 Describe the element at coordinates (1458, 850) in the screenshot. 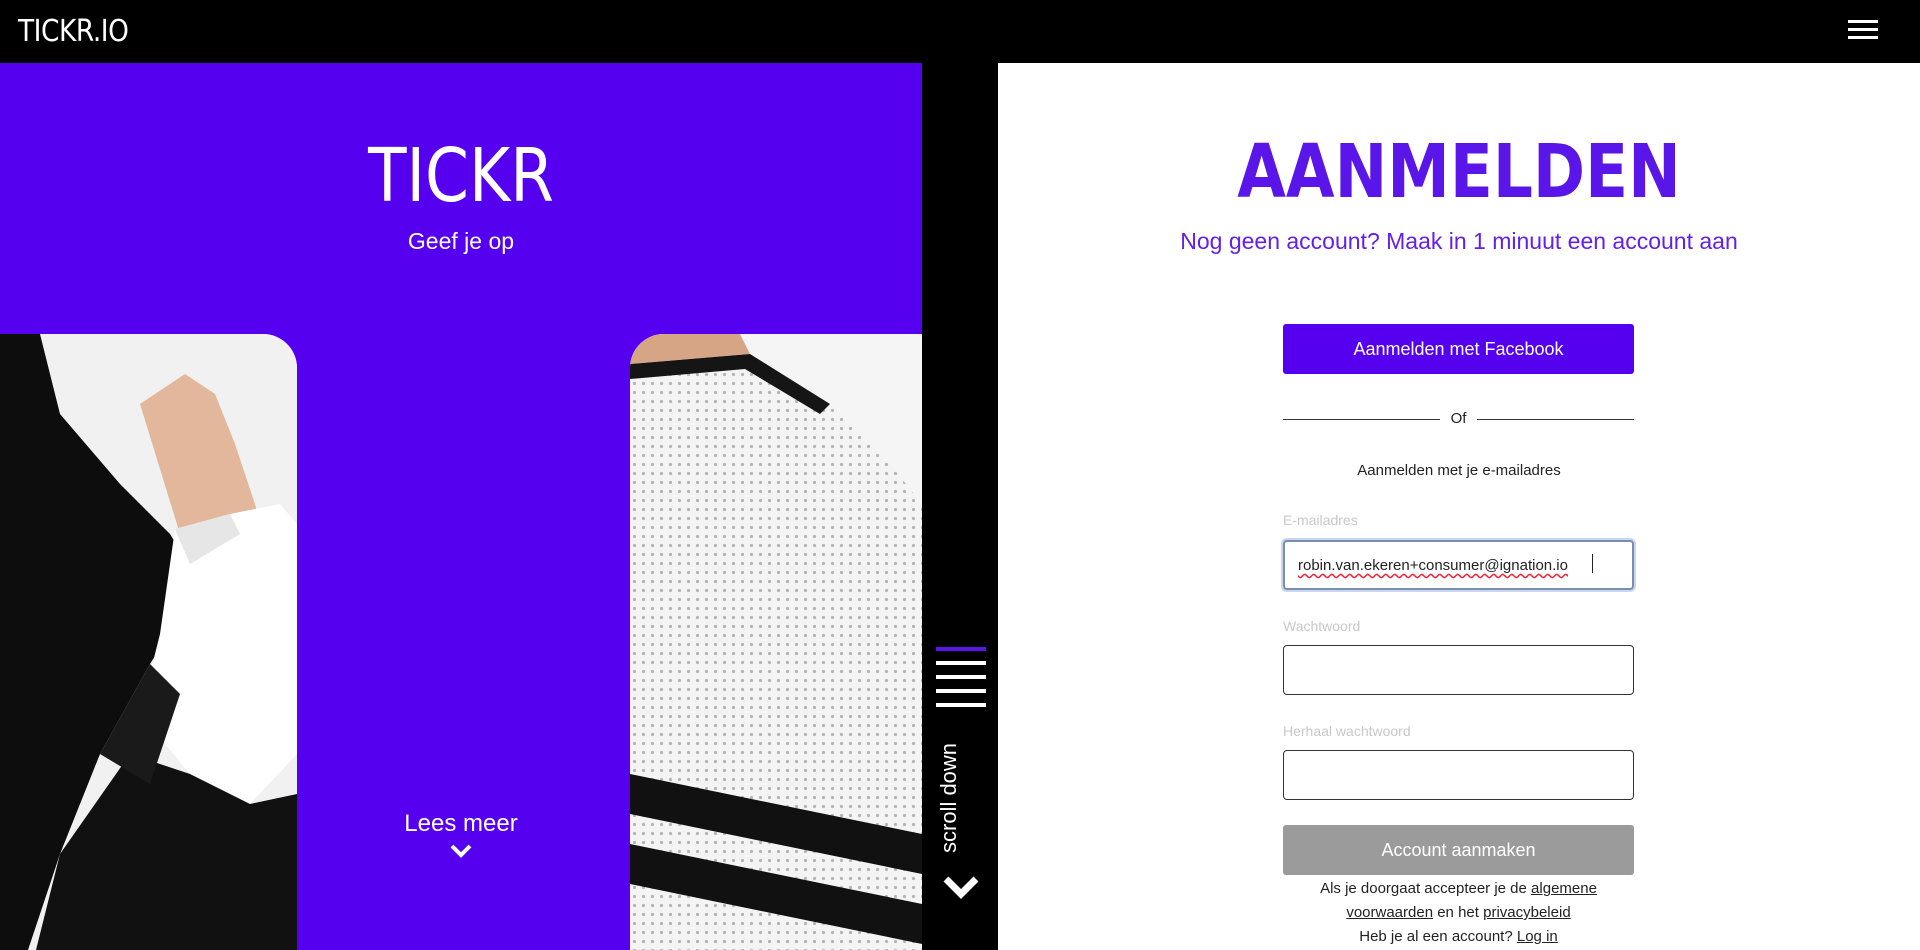

I see `create-account-button: Account aanmaken` at that location.